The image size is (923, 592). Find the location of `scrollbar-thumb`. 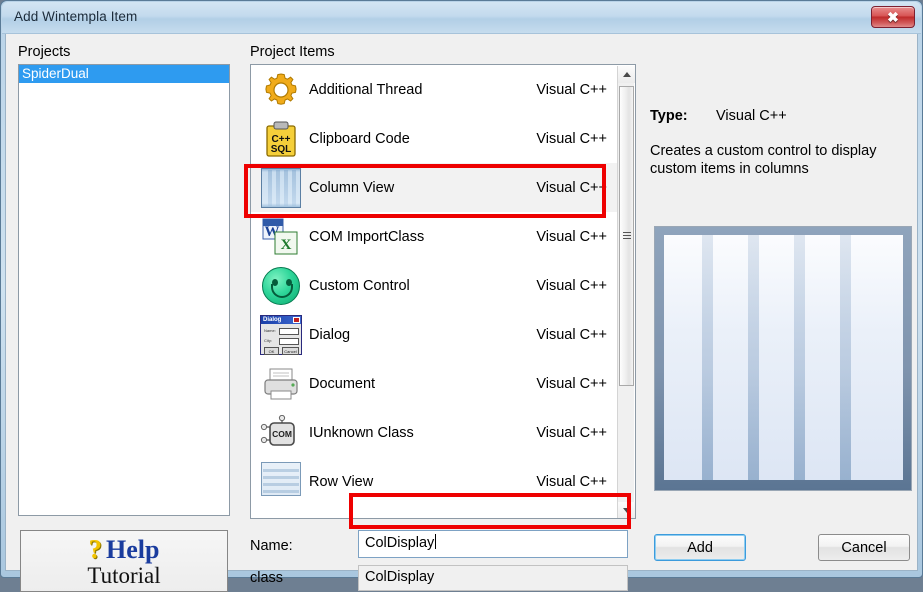

scrollbar-thumb is located at coordinates (626, 236).